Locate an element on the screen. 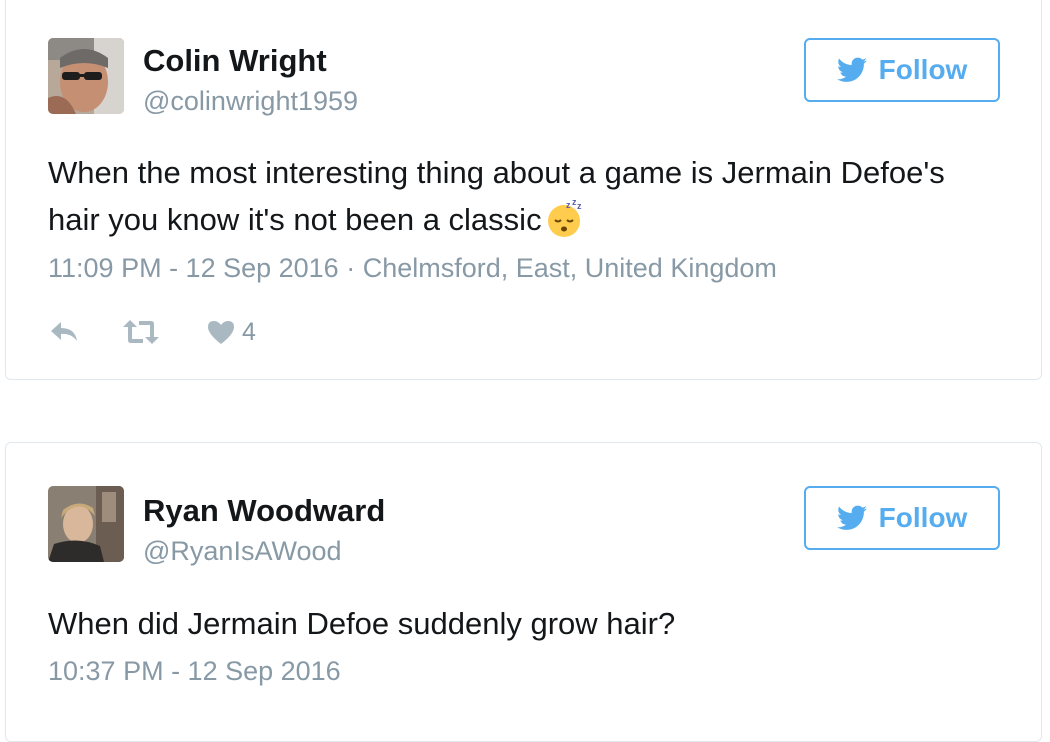 The width and height of the screenshot is (1050, 742). user-handle: @colinwright1959 is located at coordinates (250, 101).